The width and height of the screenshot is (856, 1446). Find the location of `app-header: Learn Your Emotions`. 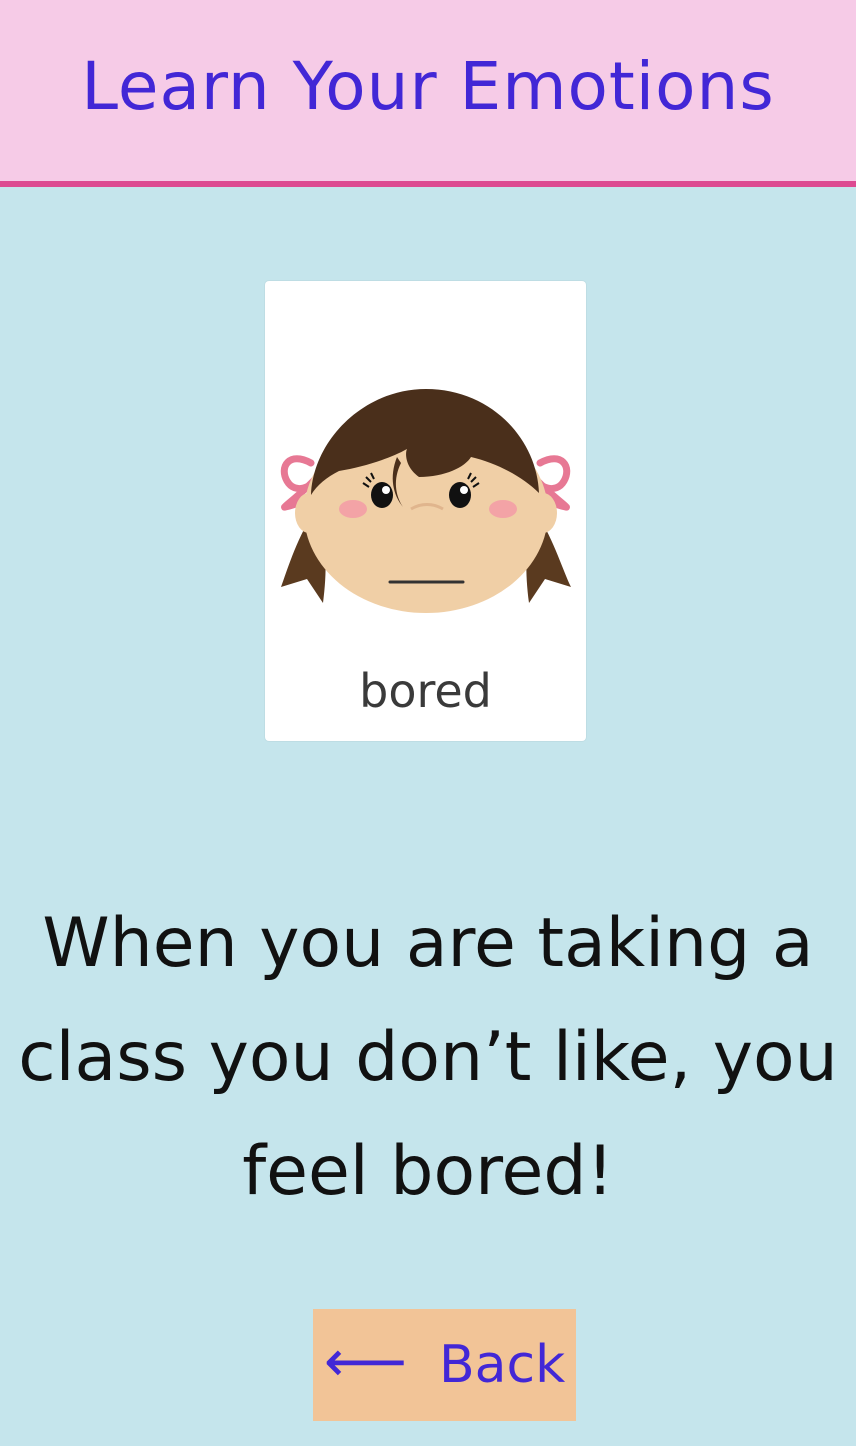

app-header: Learn Your Emotions is located at coordinates (428, 93).